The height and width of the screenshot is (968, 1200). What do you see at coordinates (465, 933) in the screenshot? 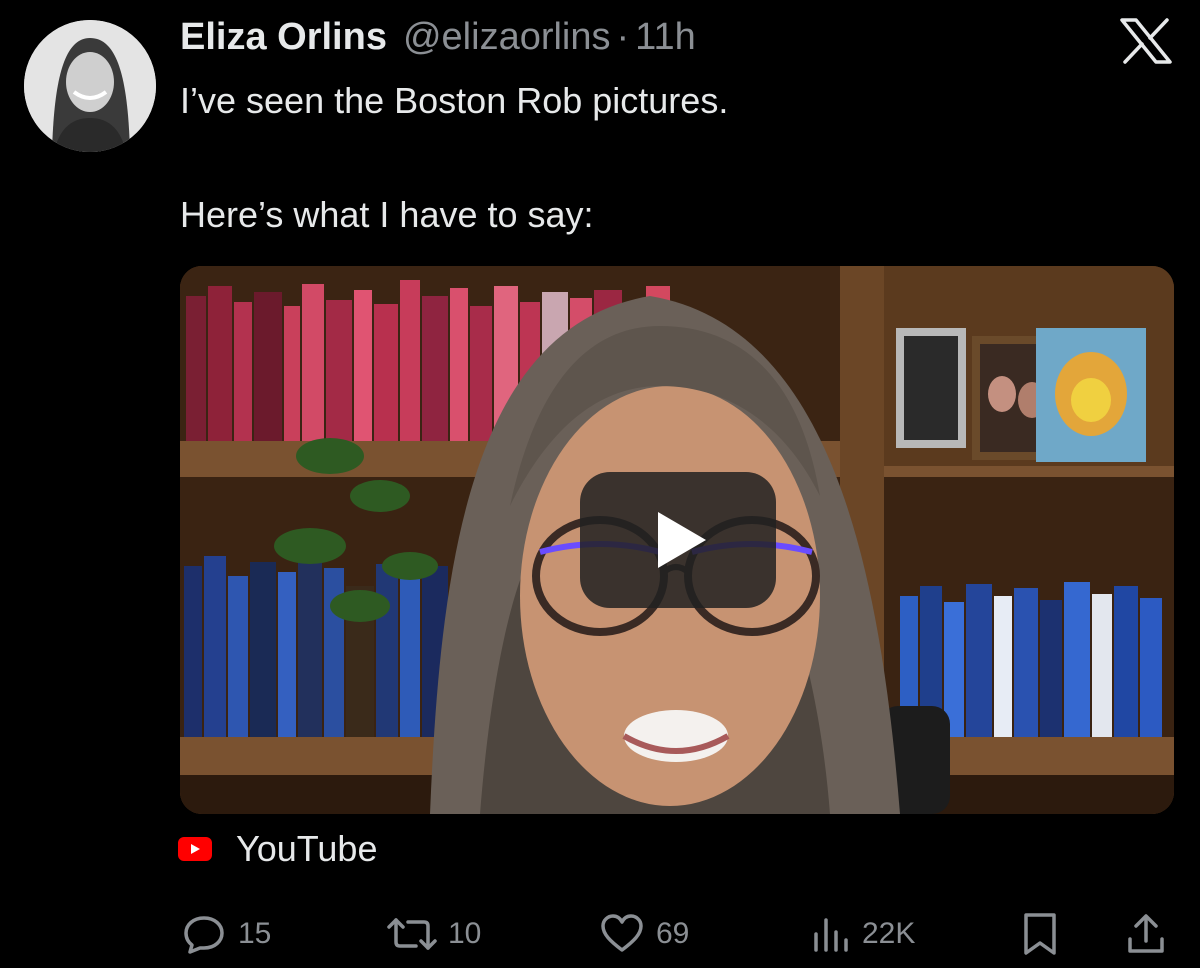
I see `retweet-count: 10` at bounding box center [465, 933].